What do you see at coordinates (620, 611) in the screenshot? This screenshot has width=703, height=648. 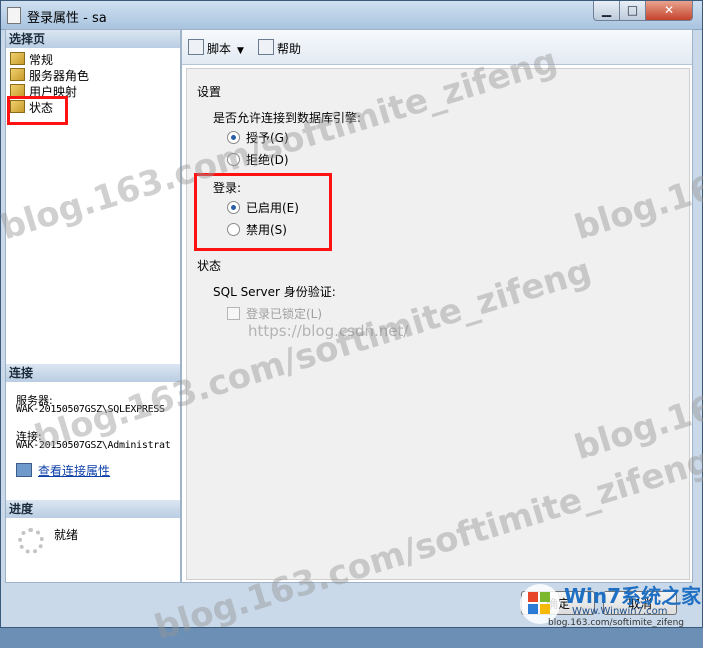 I see `logo-url: Www.Winwin7.com` at bounding box center [620, 611].